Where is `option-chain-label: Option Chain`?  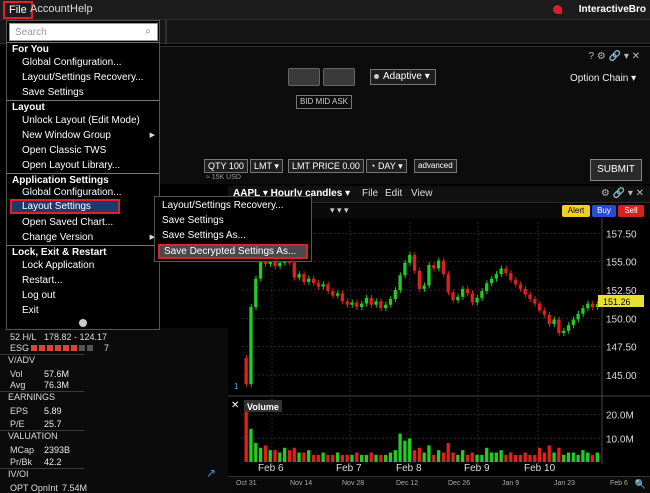
option-chain-label: Option Chain is located at coordinates (599, 78).